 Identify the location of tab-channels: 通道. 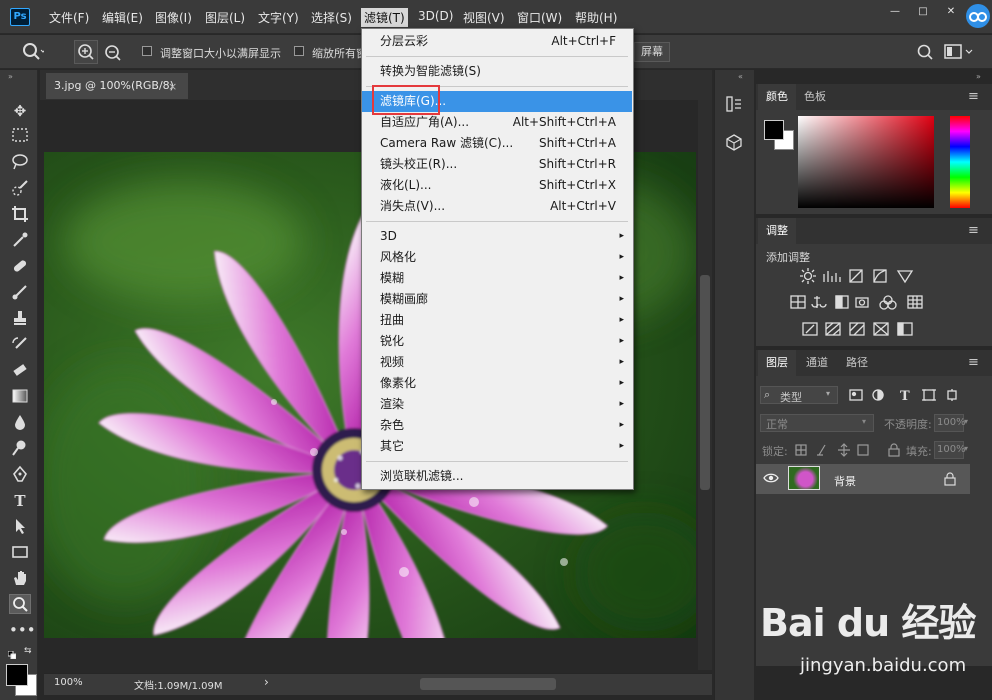
(817, 363).